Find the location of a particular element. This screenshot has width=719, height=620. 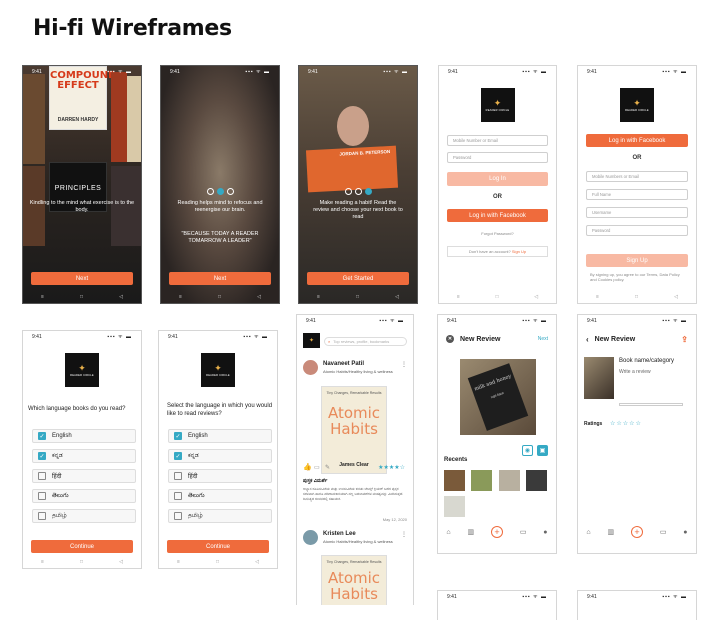

bottom-tab-bar: ⌂ ▥ + ▭ ● is located at coordinates (497, 532).